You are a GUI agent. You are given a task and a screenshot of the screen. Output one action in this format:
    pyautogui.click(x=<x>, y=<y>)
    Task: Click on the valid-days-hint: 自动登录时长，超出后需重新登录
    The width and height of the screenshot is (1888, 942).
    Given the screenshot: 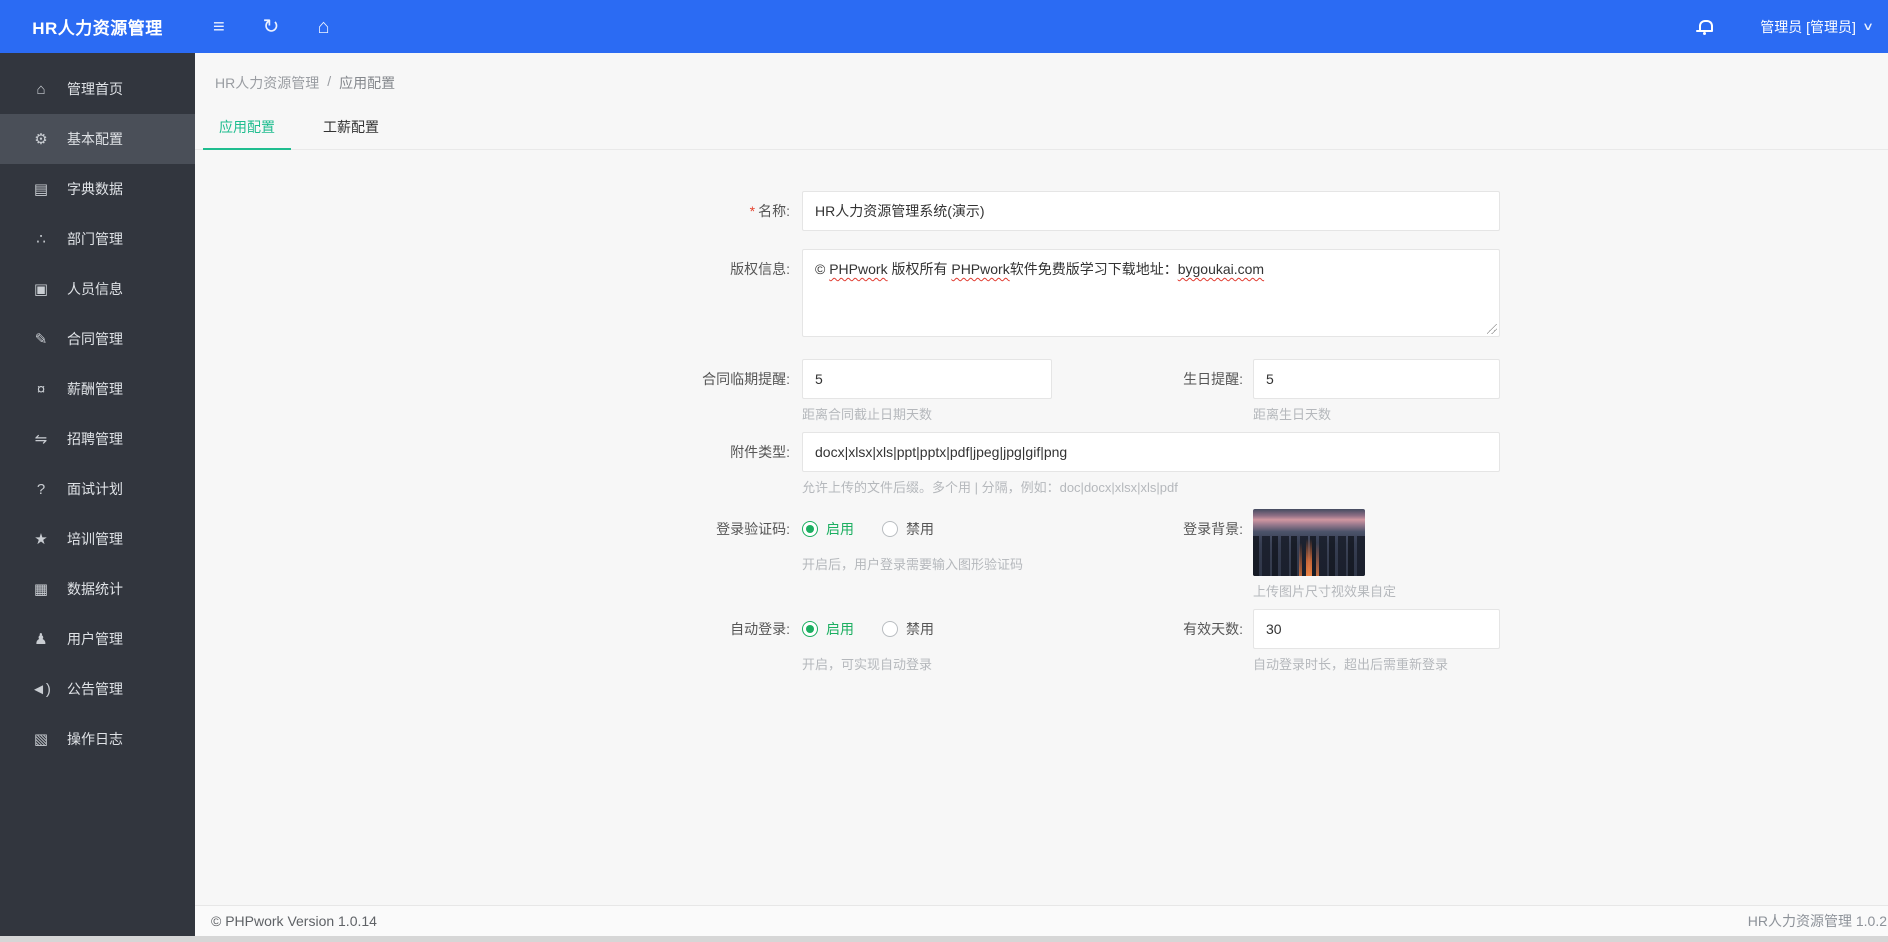 What is the action you would take?
    pyautogui.click(x=1351, y=664)
    